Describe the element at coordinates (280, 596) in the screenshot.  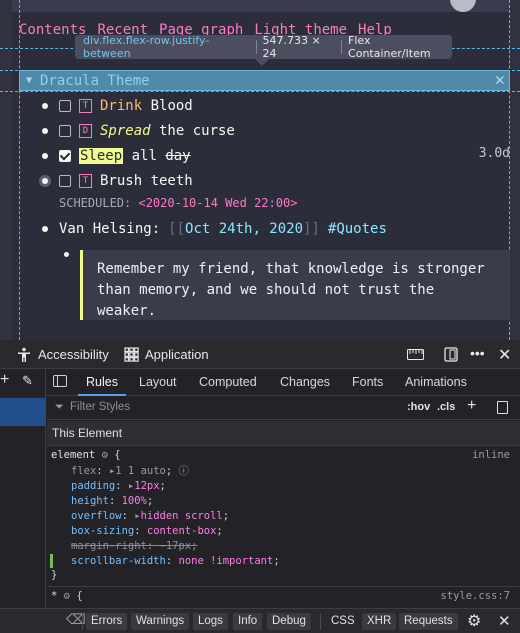
I see `rule-header: * ⚙ { style.css:7` at that location.